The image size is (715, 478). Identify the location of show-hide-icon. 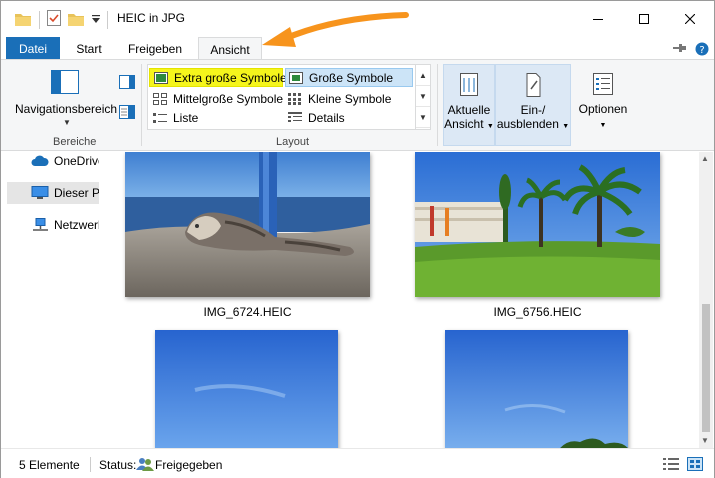
(533, 85).